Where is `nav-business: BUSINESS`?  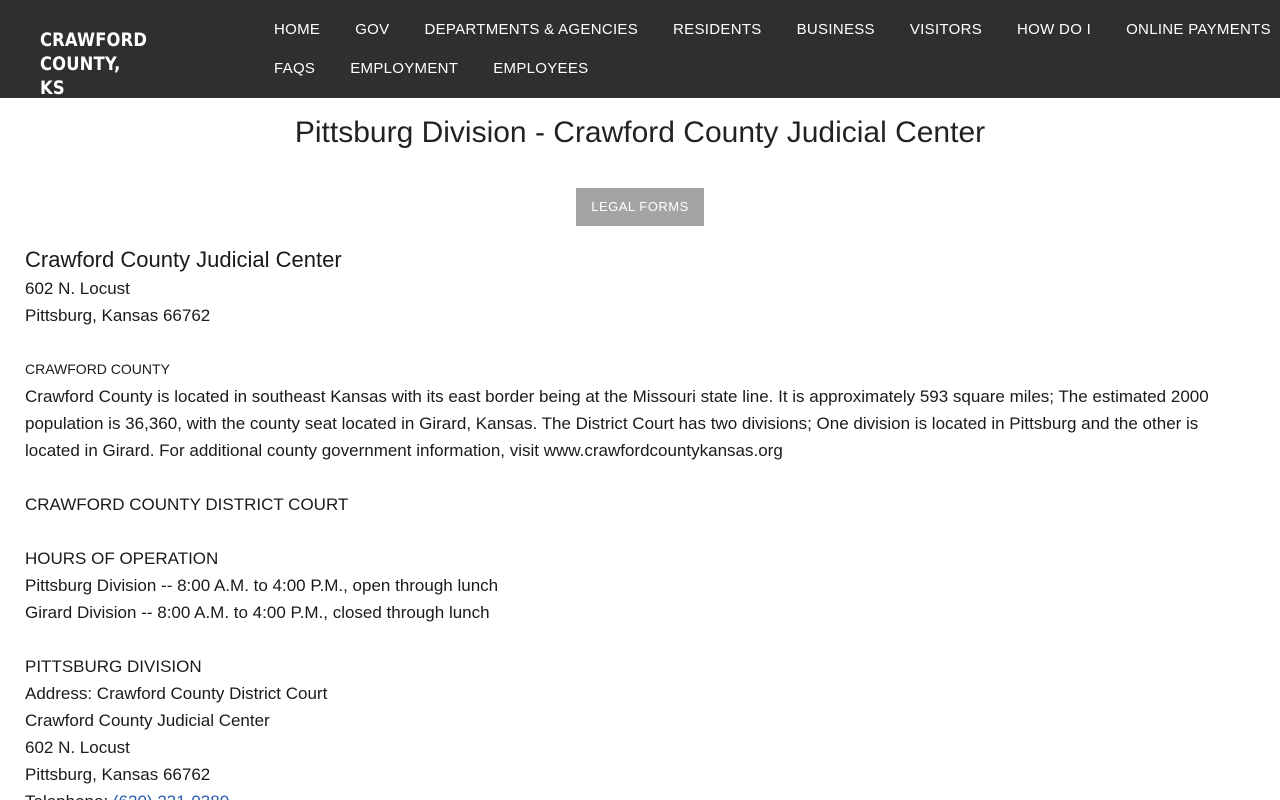
nav-business: BUSINESS is located at coordinates (836, 30).